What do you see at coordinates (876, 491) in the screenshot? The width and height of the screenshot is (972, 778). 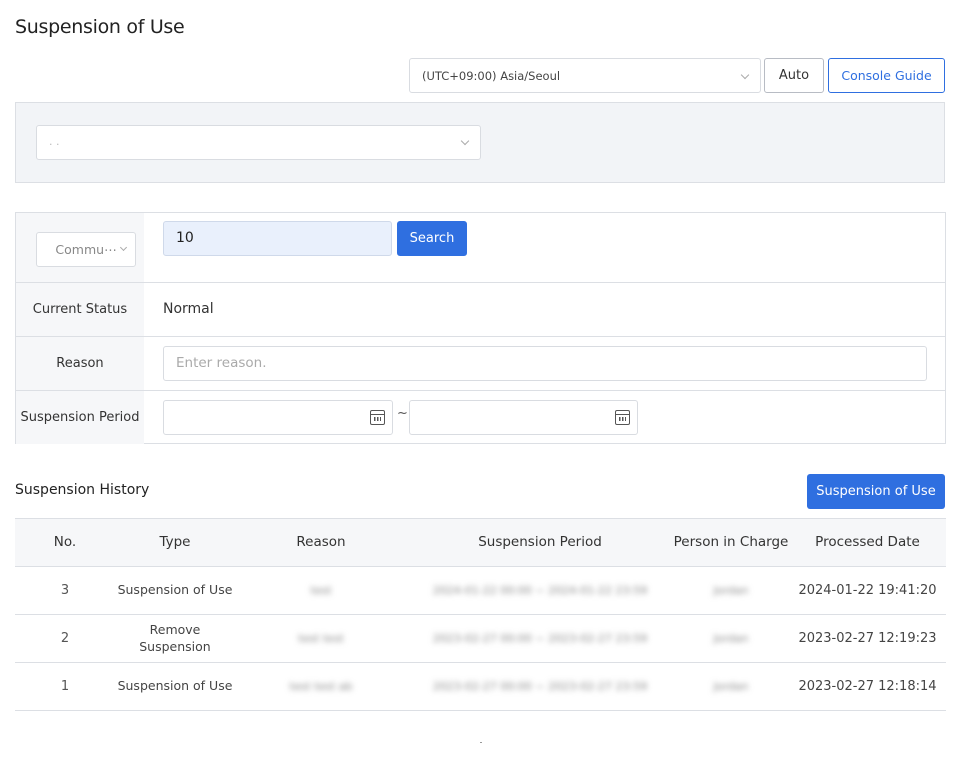 I see `suspension-of-use-button: Suspension of Use` at bounding box center [876, 491].